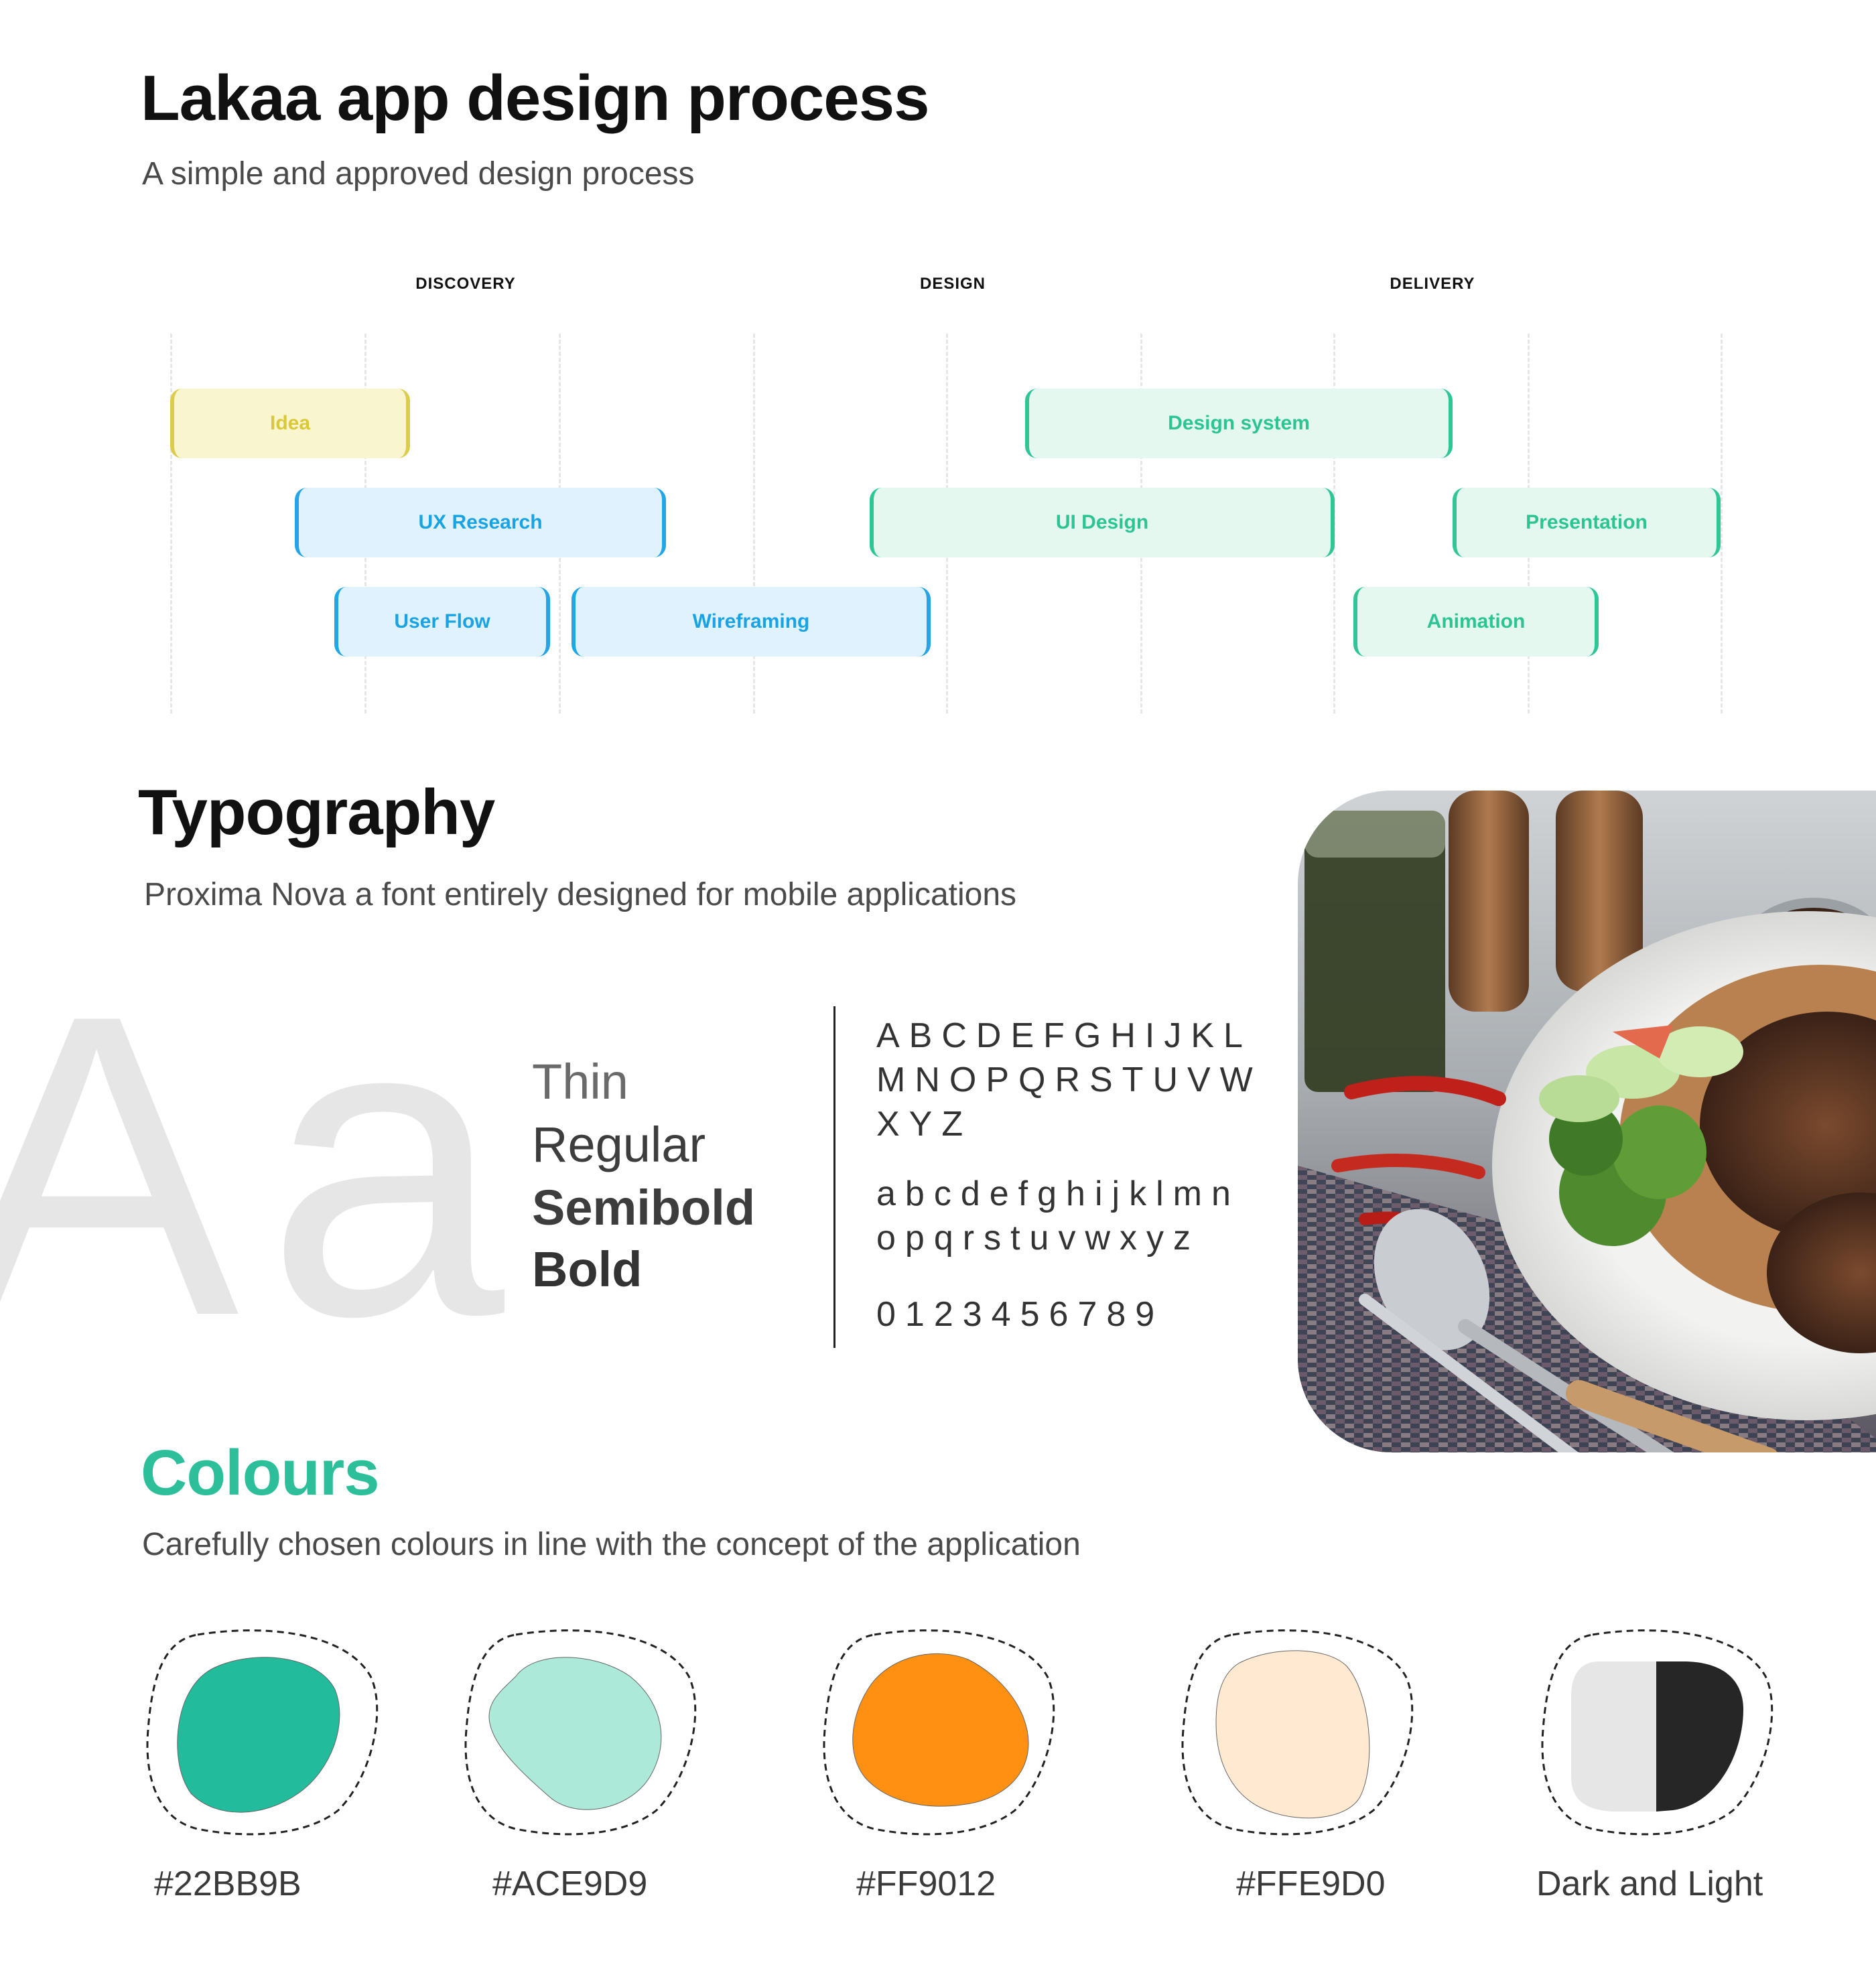  Describe the element at coordinates (290, 423) in the screenshot. I see `task-idea: Idea` at that location.